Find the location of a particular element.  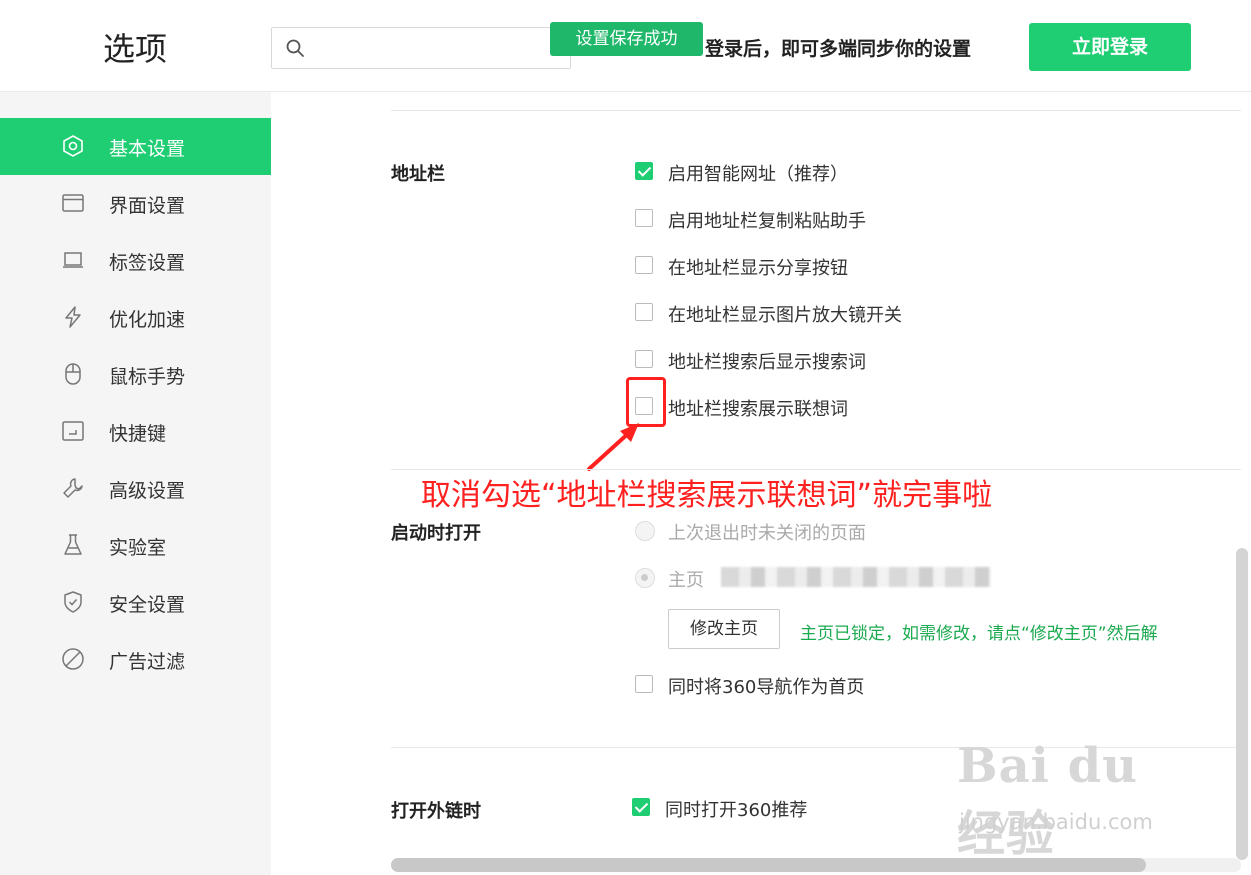

mouse-icon is located at coordinates (73, 374).